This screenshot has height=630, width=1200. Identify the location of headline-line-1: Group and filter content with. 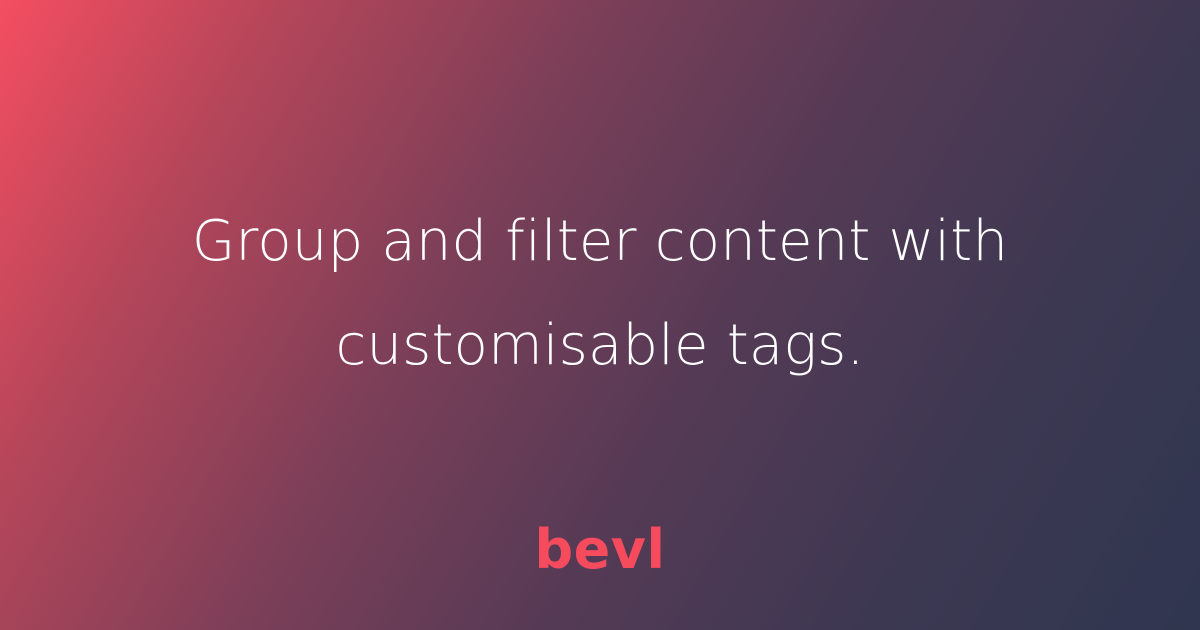
(600, 241).